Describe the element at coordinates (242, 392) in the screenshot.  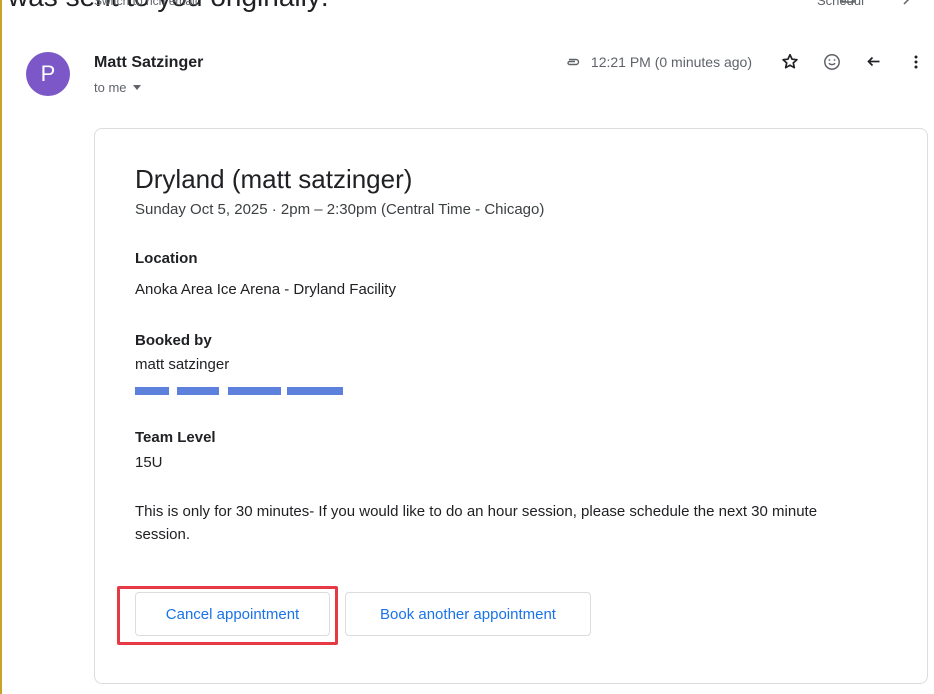
I see `redacted-email` at that location.